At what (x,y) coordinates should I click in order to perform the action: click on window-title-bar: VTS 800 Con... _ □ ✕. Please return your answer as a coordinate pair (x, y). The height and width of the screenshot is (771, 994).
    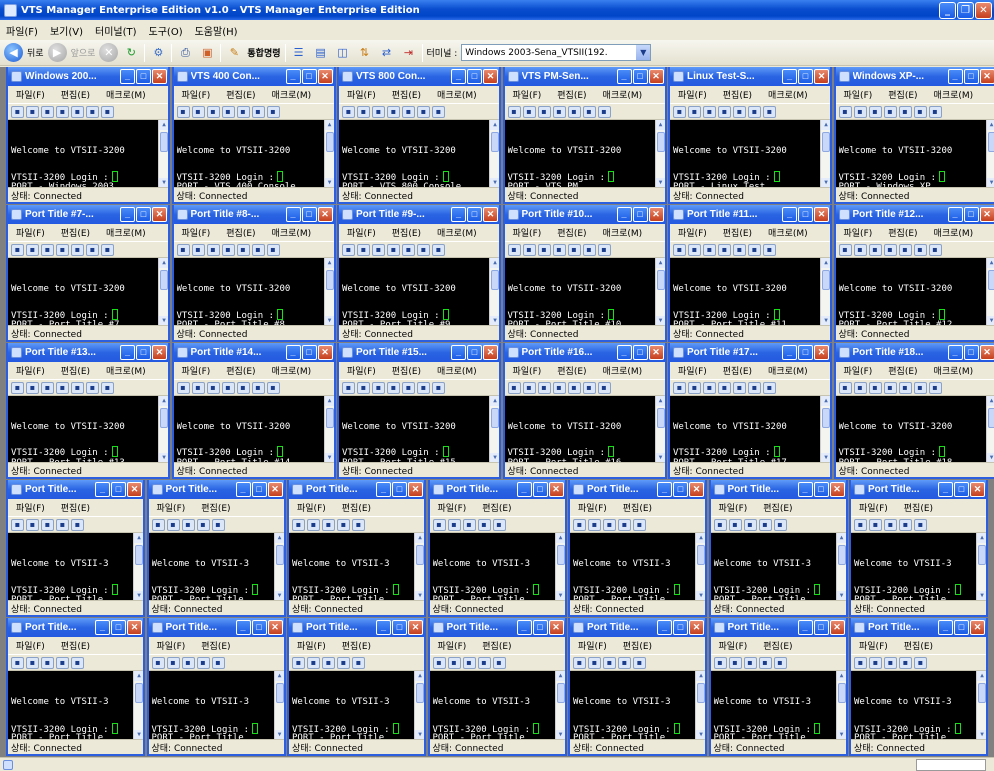
    Looking at the image, I should click on (419, 76).